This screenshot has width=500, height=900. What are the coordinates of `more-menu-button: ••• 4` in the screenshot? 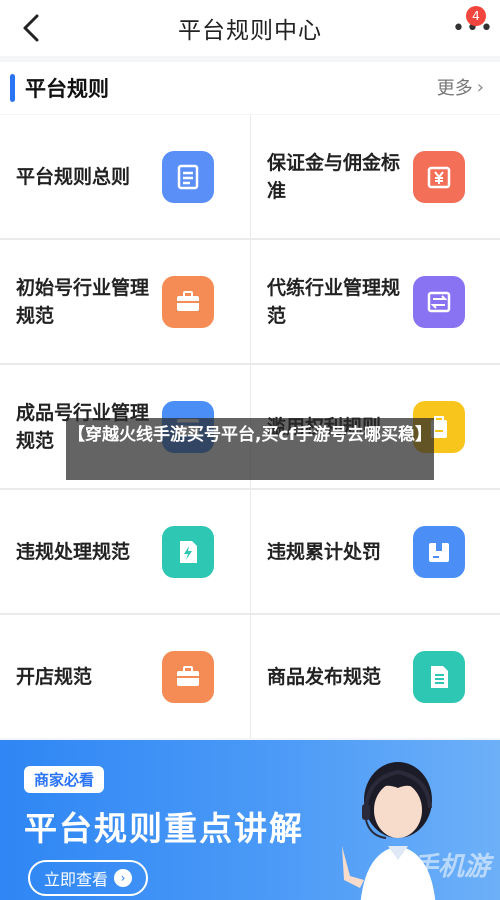 It's located at (470, 25).